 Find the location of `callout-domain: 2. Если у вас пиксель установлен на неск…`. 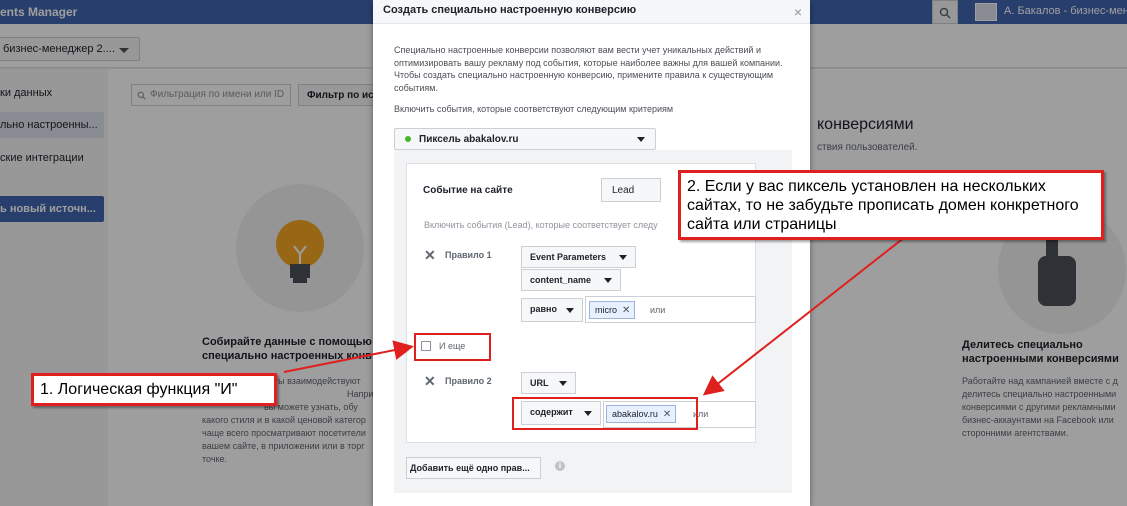

callout-domain: 2. Если у вас пиксель установлен на неск… is located at coordinates (891, 205).